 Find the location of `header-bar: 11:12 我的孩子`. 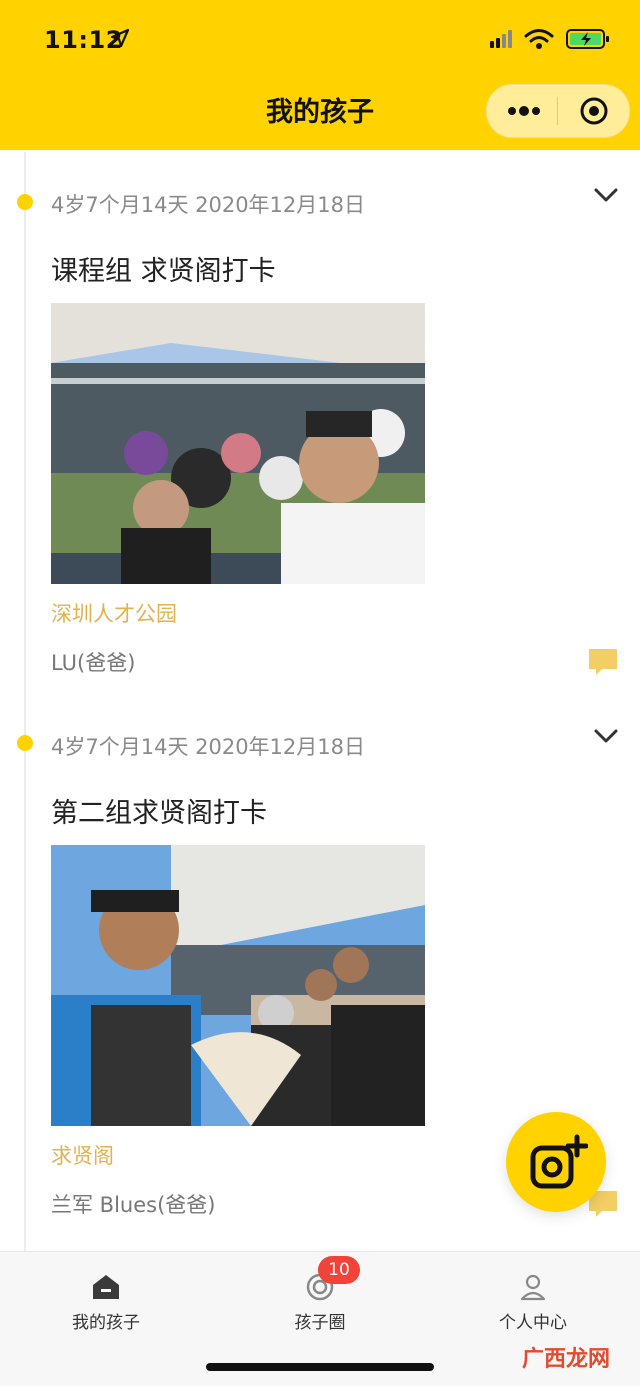

header-bar: 11:12 我的孩子 is located at coordinates (320, 75).